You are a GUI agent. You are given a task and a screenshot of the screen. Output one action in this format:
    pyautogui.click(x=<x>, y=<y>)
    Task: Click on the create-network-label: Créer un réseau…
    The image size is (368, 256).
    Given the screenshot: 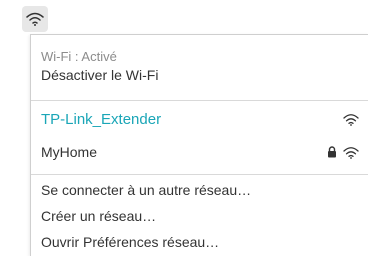 What is the action you would take?
    pyautogui.click(x=99, y=216)
    